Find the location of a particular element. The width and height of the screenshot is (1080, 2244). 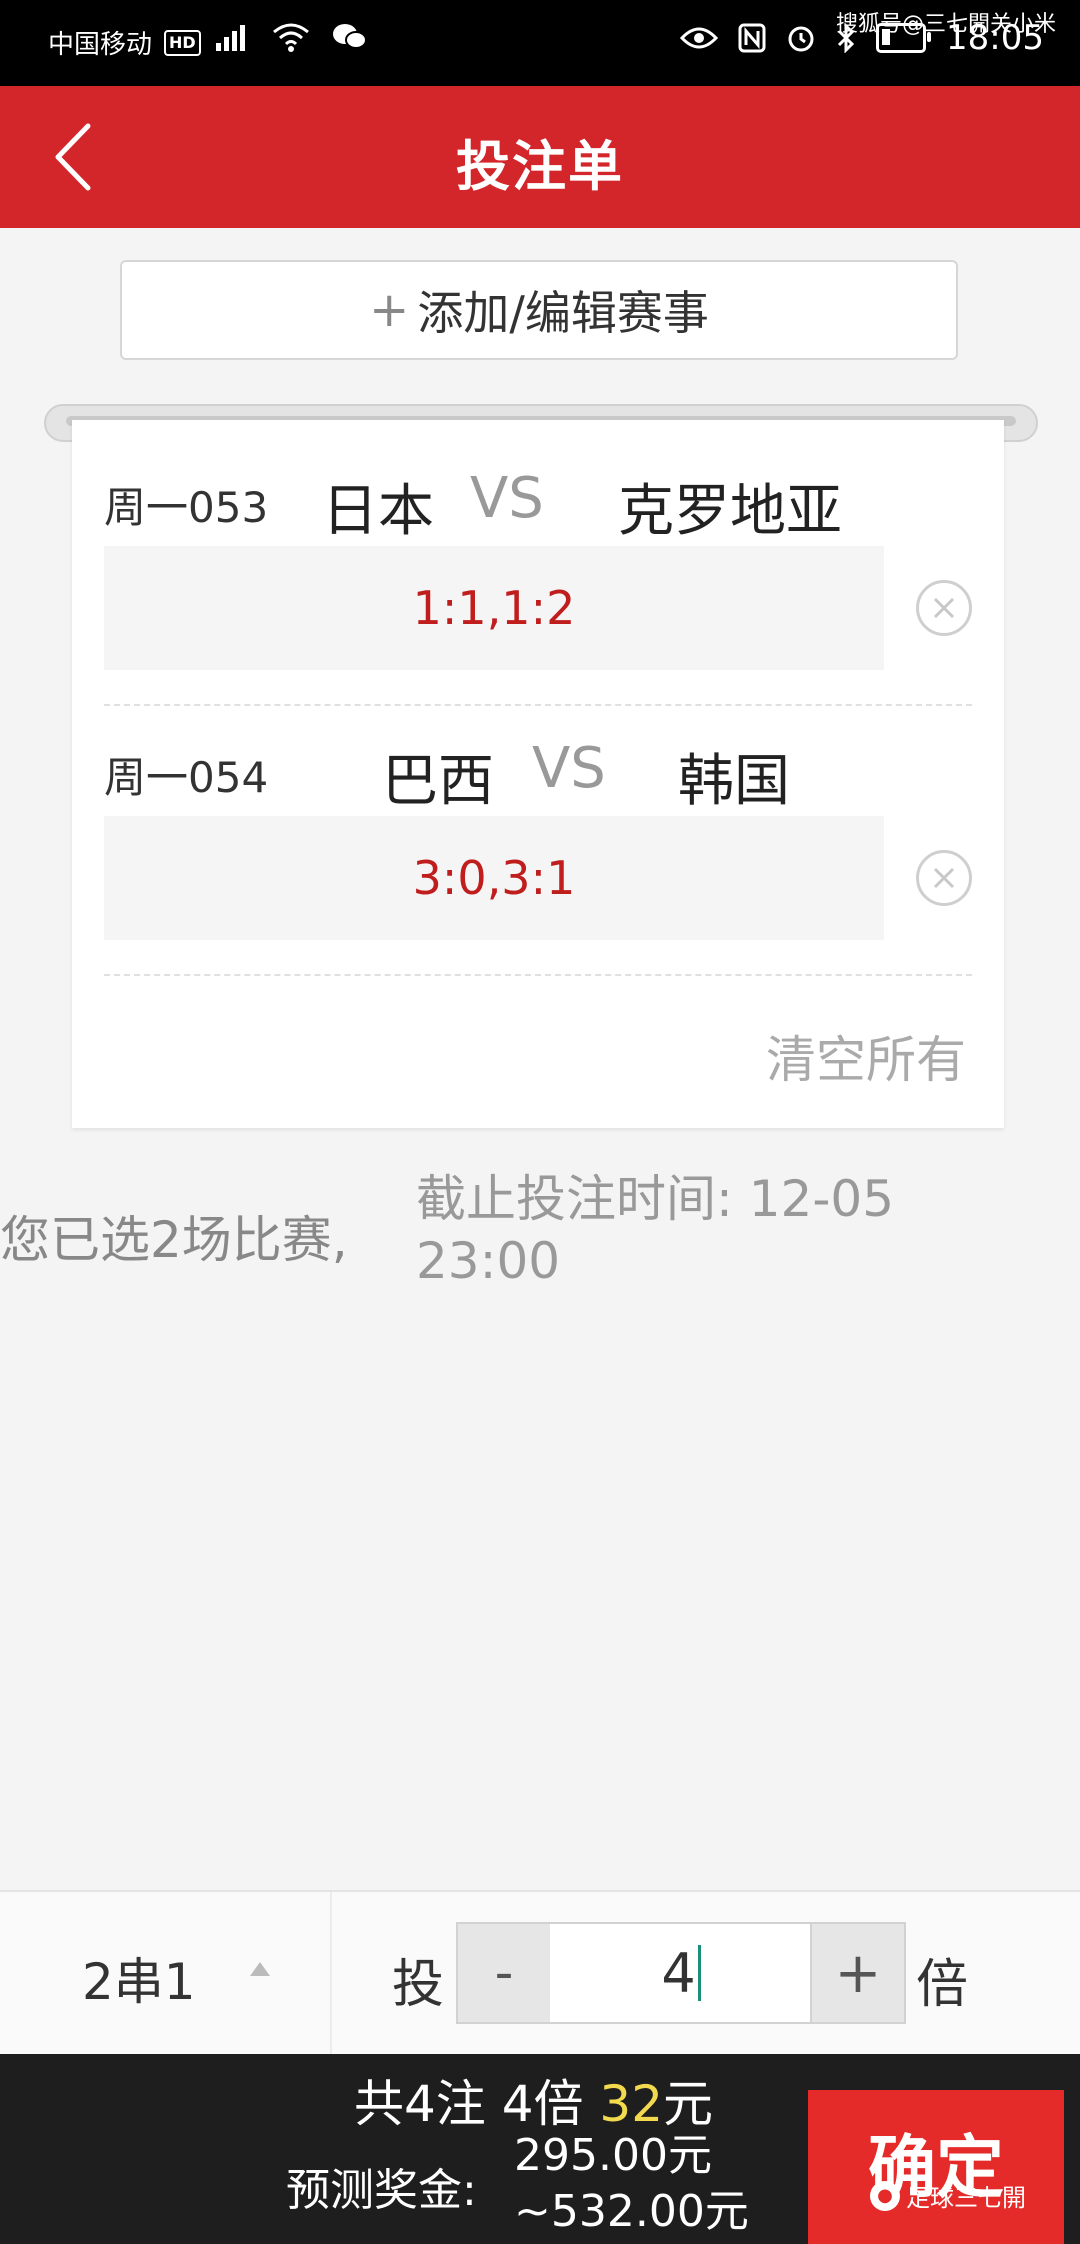

status-right: 18:05 is located at coordinates (862, 38).